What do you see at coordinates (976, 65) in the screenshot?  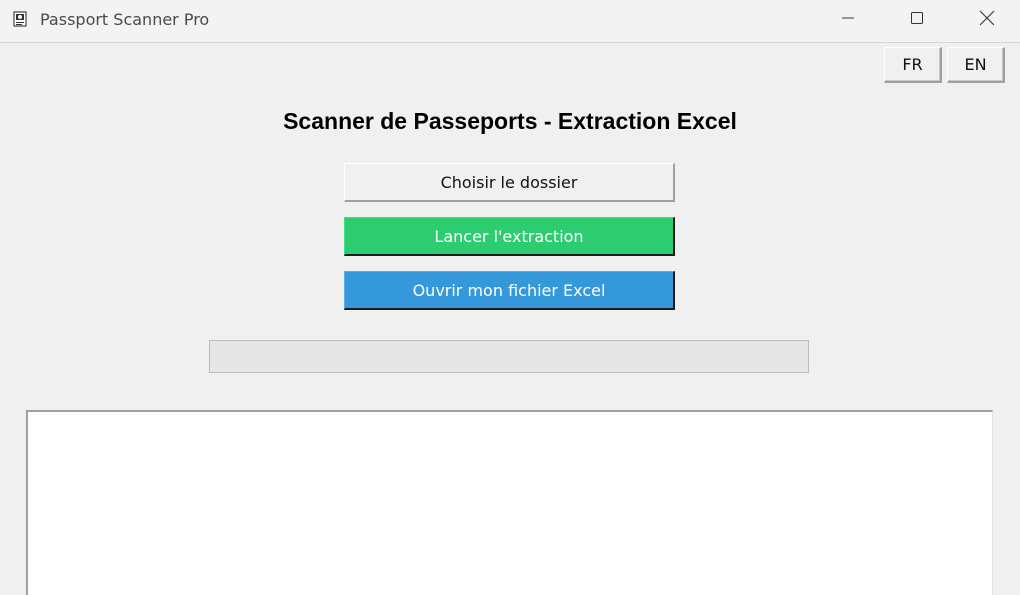 I see `language-en-button: EN` at bounding box center [976, 65].